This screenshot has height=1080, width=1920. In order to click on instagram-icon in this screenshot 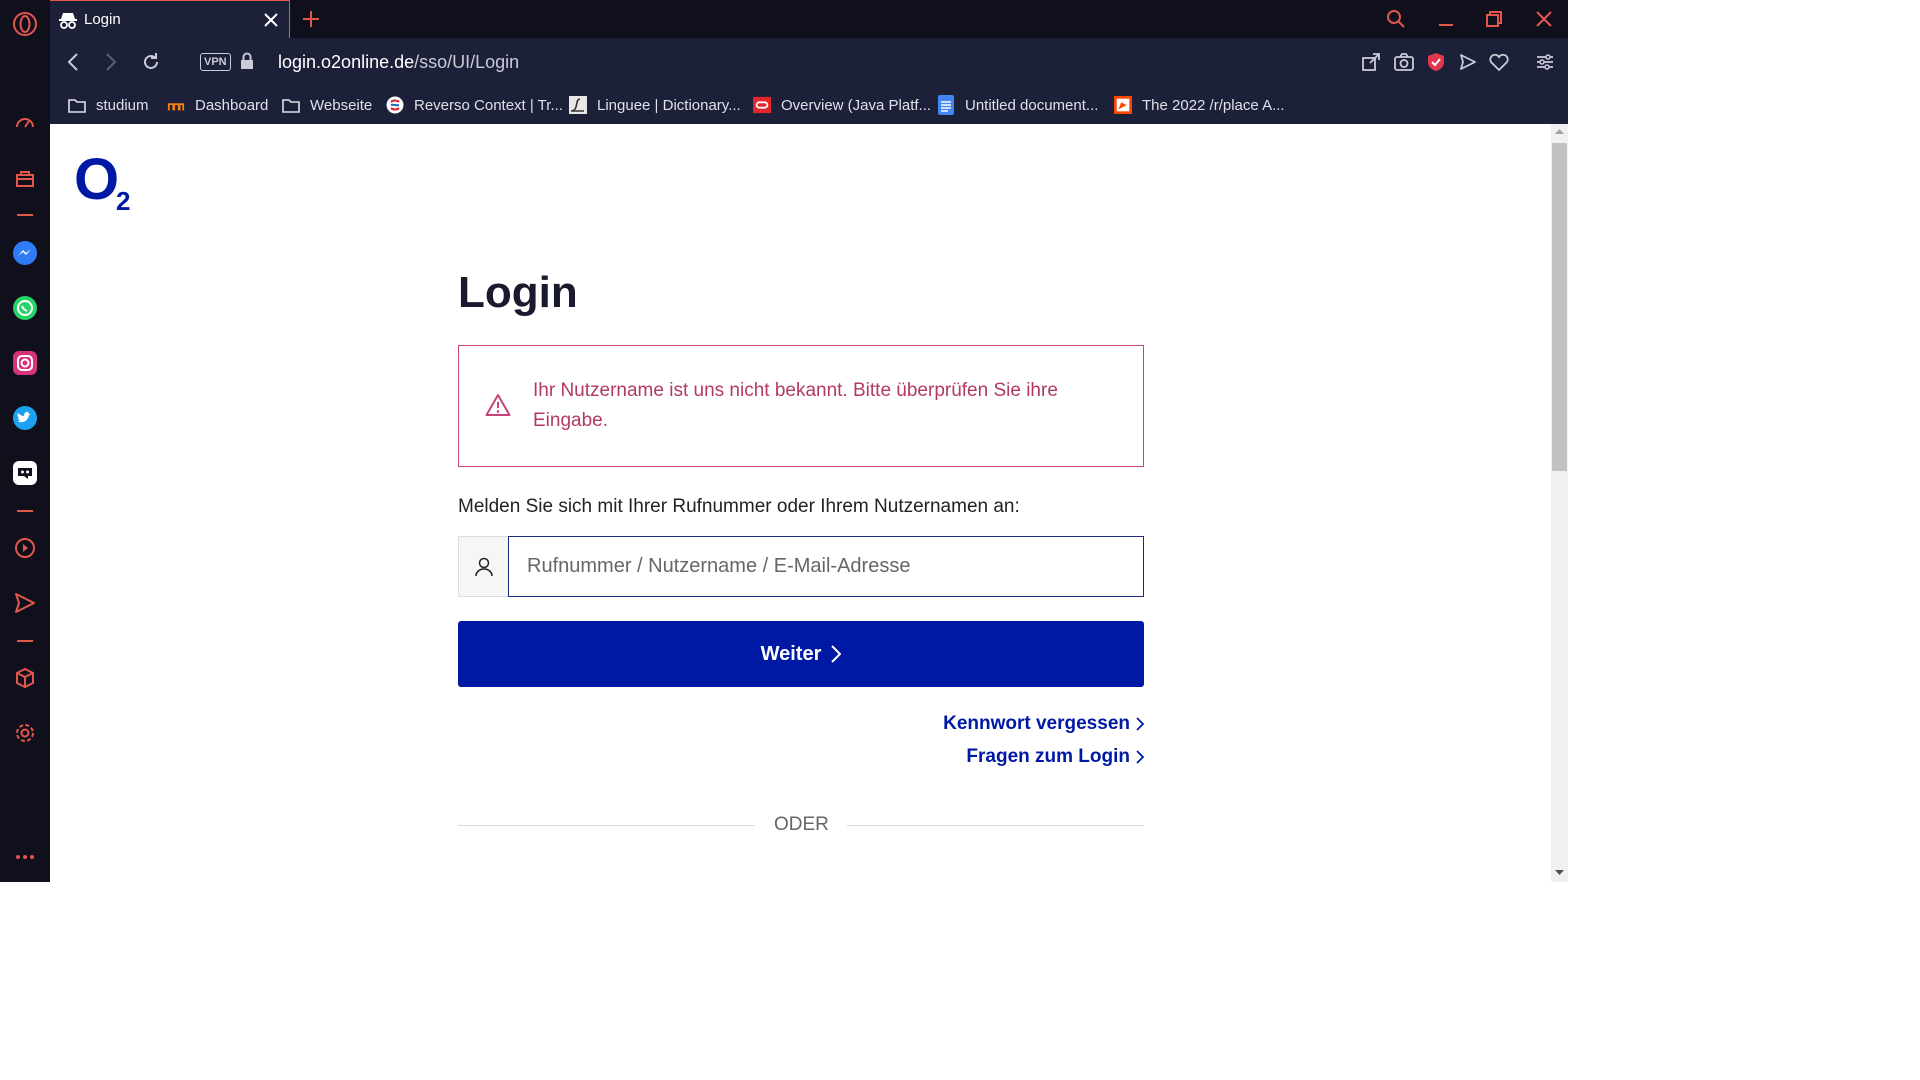, I will do `click(25, 363)`.